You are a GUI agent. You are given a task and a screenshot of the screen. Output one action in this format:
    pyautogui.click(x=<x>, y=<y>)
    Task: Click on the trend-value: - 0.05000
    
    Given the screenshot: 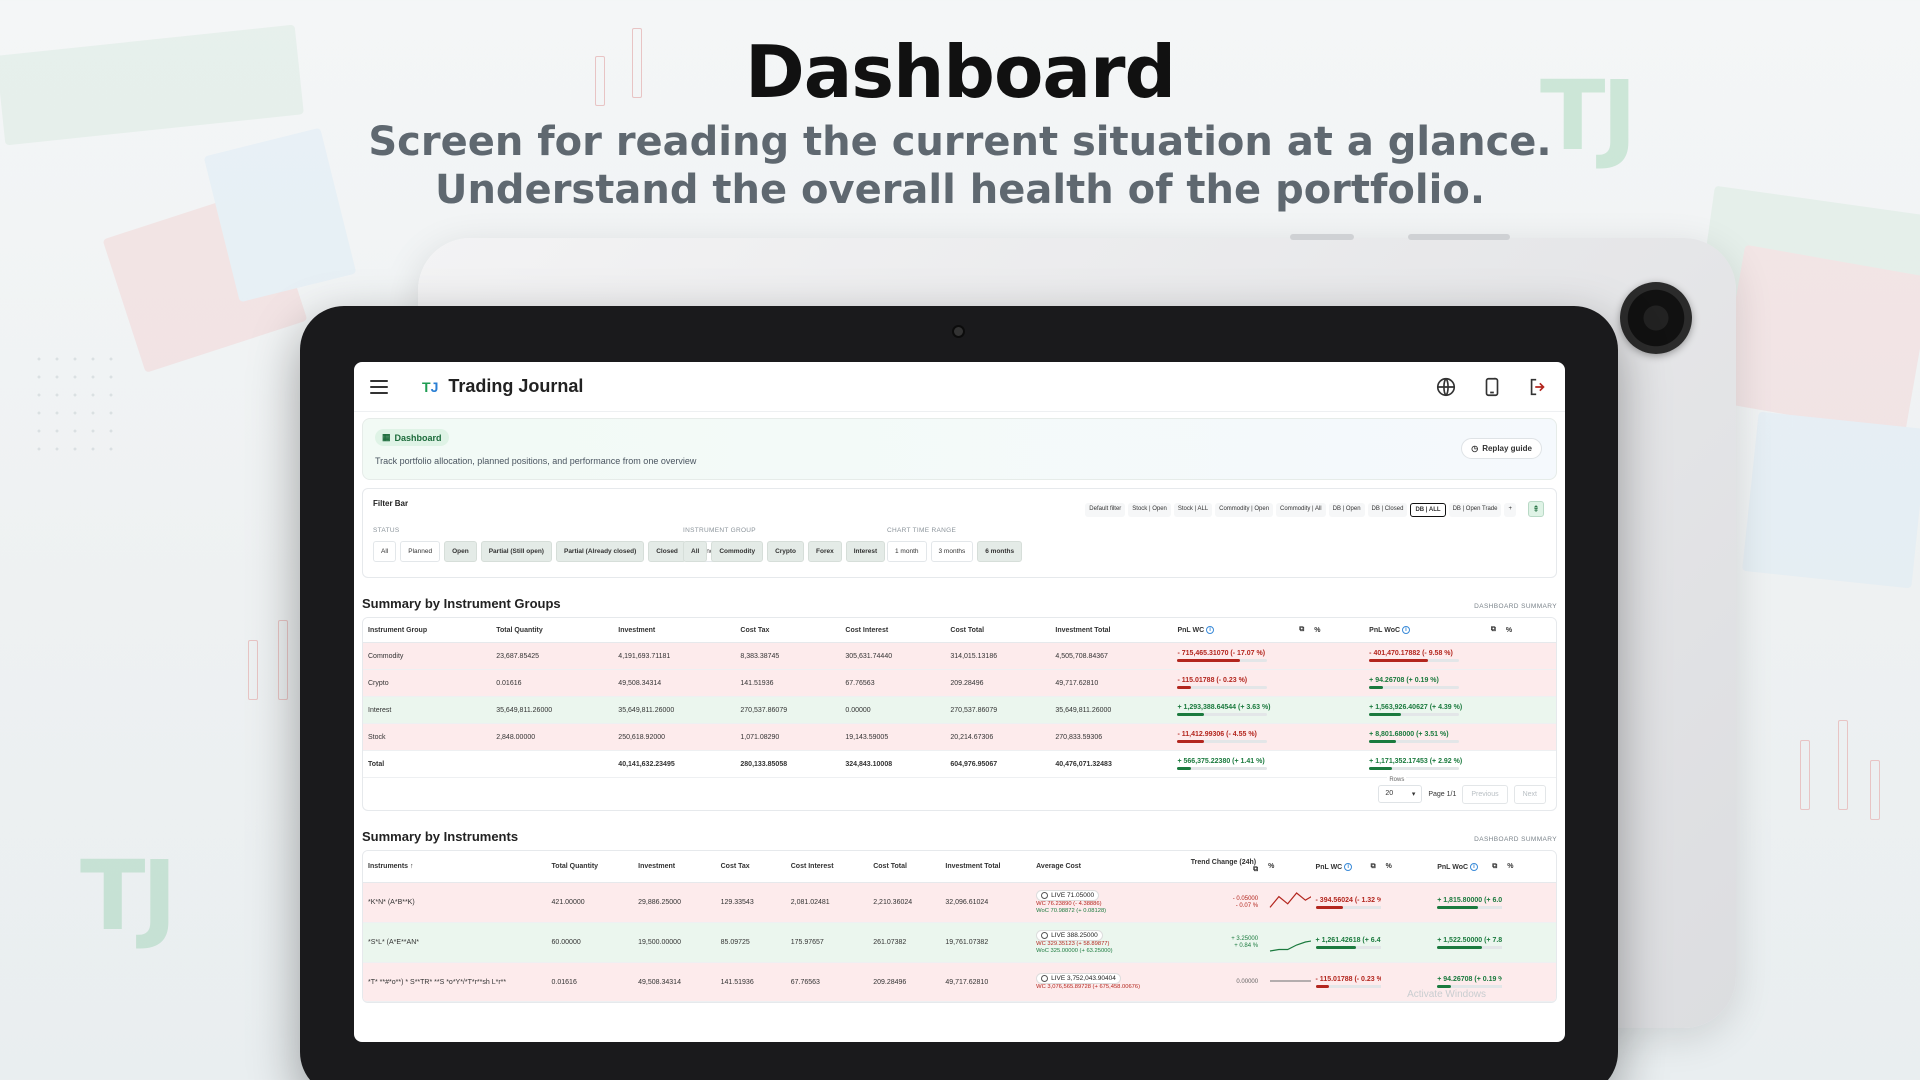 What is the action you would take?
    pyautogui.click(x=1245, y=898)
    